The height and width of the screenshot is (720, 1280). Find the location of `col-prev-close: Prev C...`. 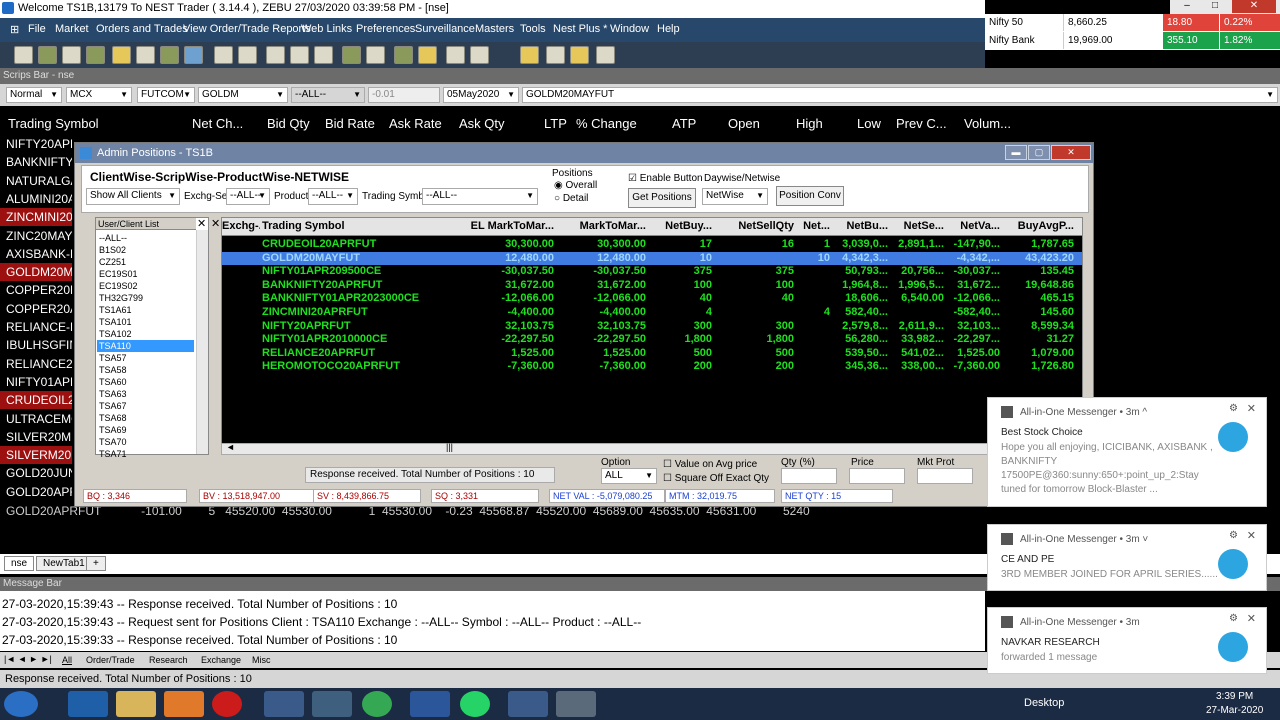

col-prev-close: Prev C... is located at coordinates (921, 123).